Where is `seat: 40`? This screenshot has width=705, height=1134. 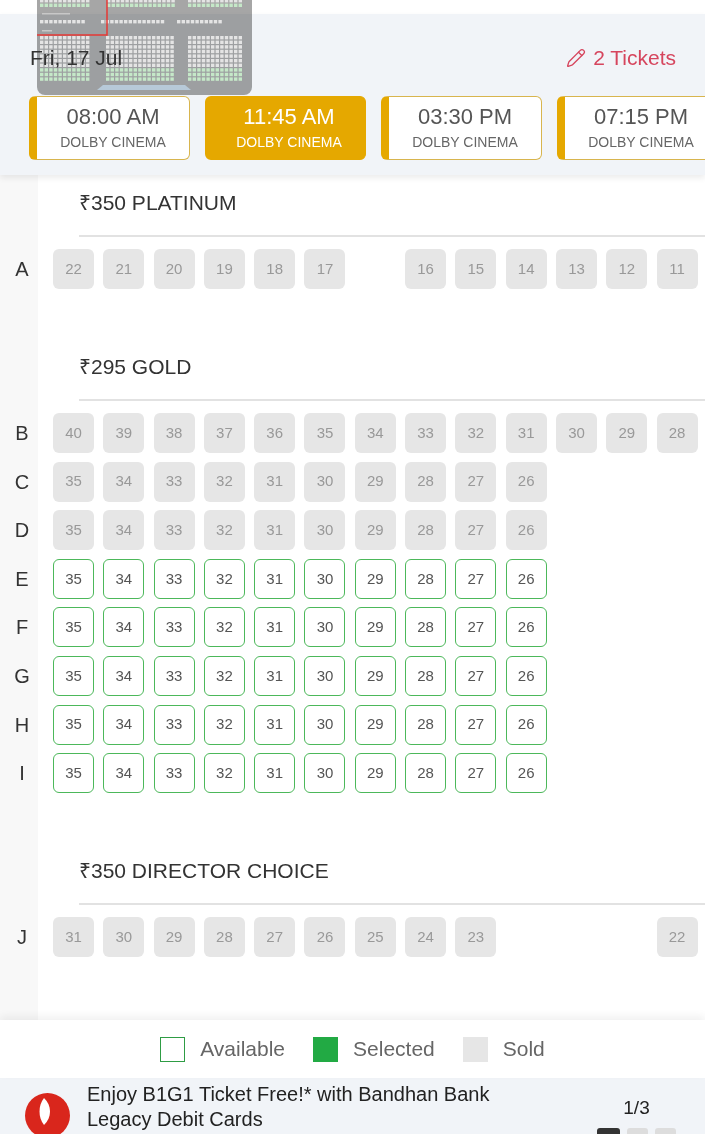 seat: 40 is located at coordinates (73, 433).